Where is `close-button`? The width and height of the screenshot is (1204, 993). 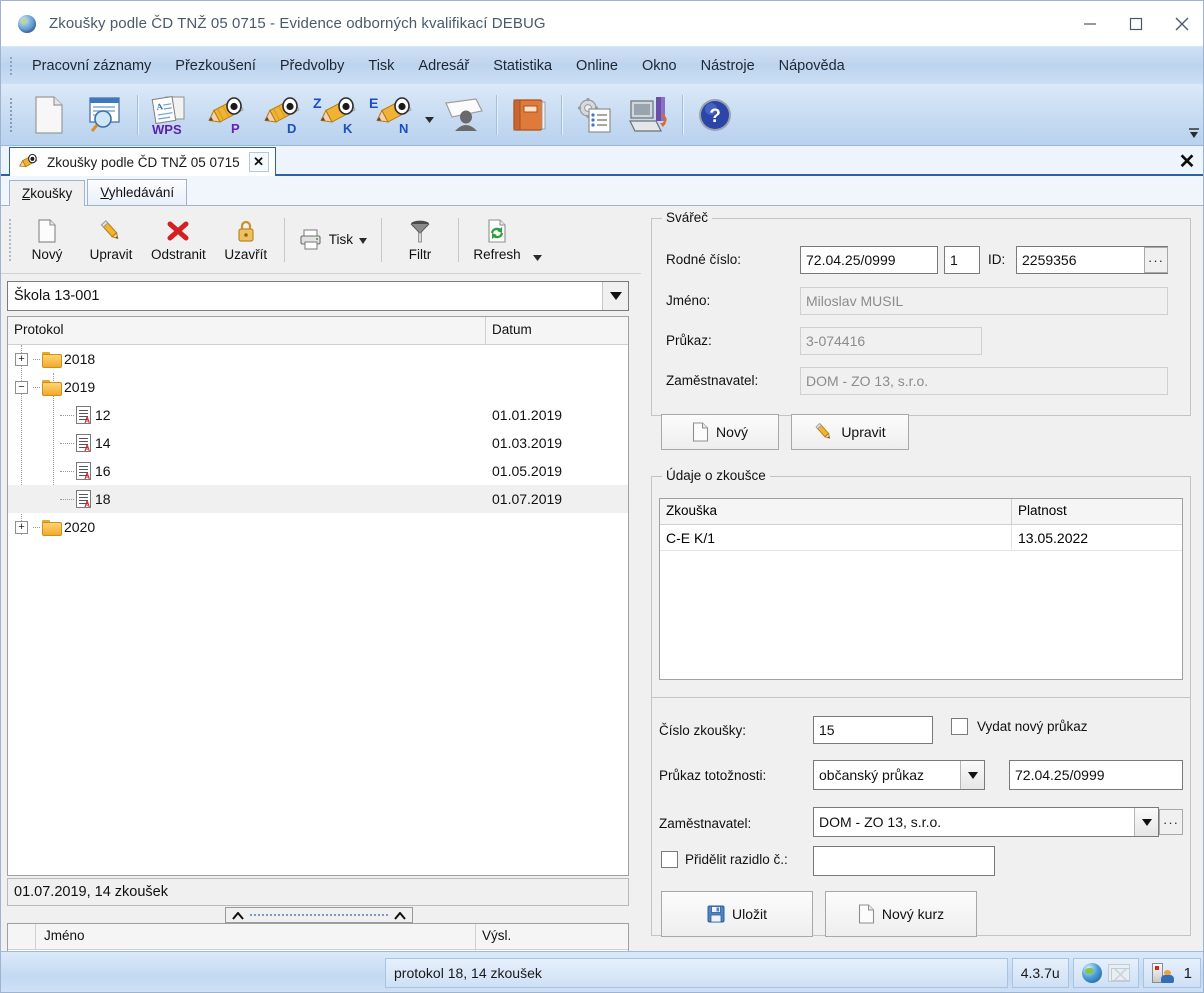 close-button is located at coordinates (1181, 23).